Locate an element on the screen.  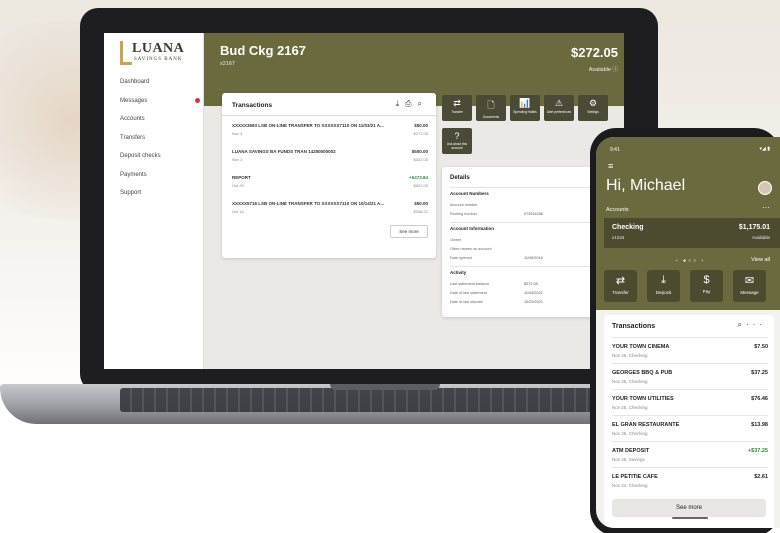
message-button: ✉ Message is located at coordinates (749, 286).